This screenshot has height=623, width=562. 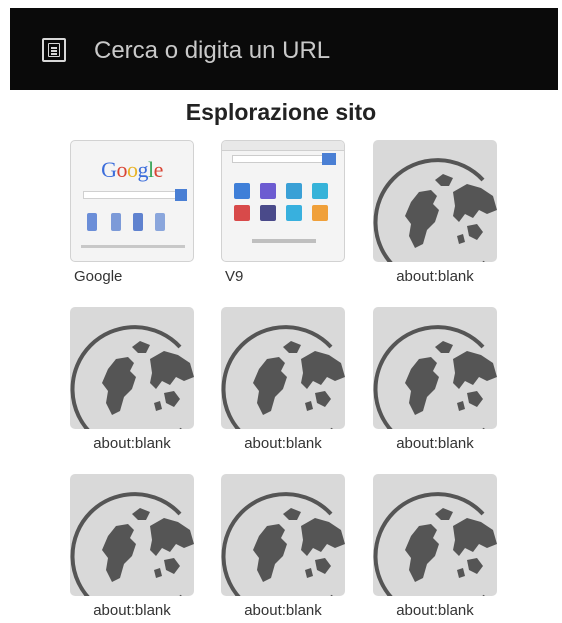 What do you see at coordinates (314, 51) in the screenshot?
I see `url-input` at bounding box center [314, 51].